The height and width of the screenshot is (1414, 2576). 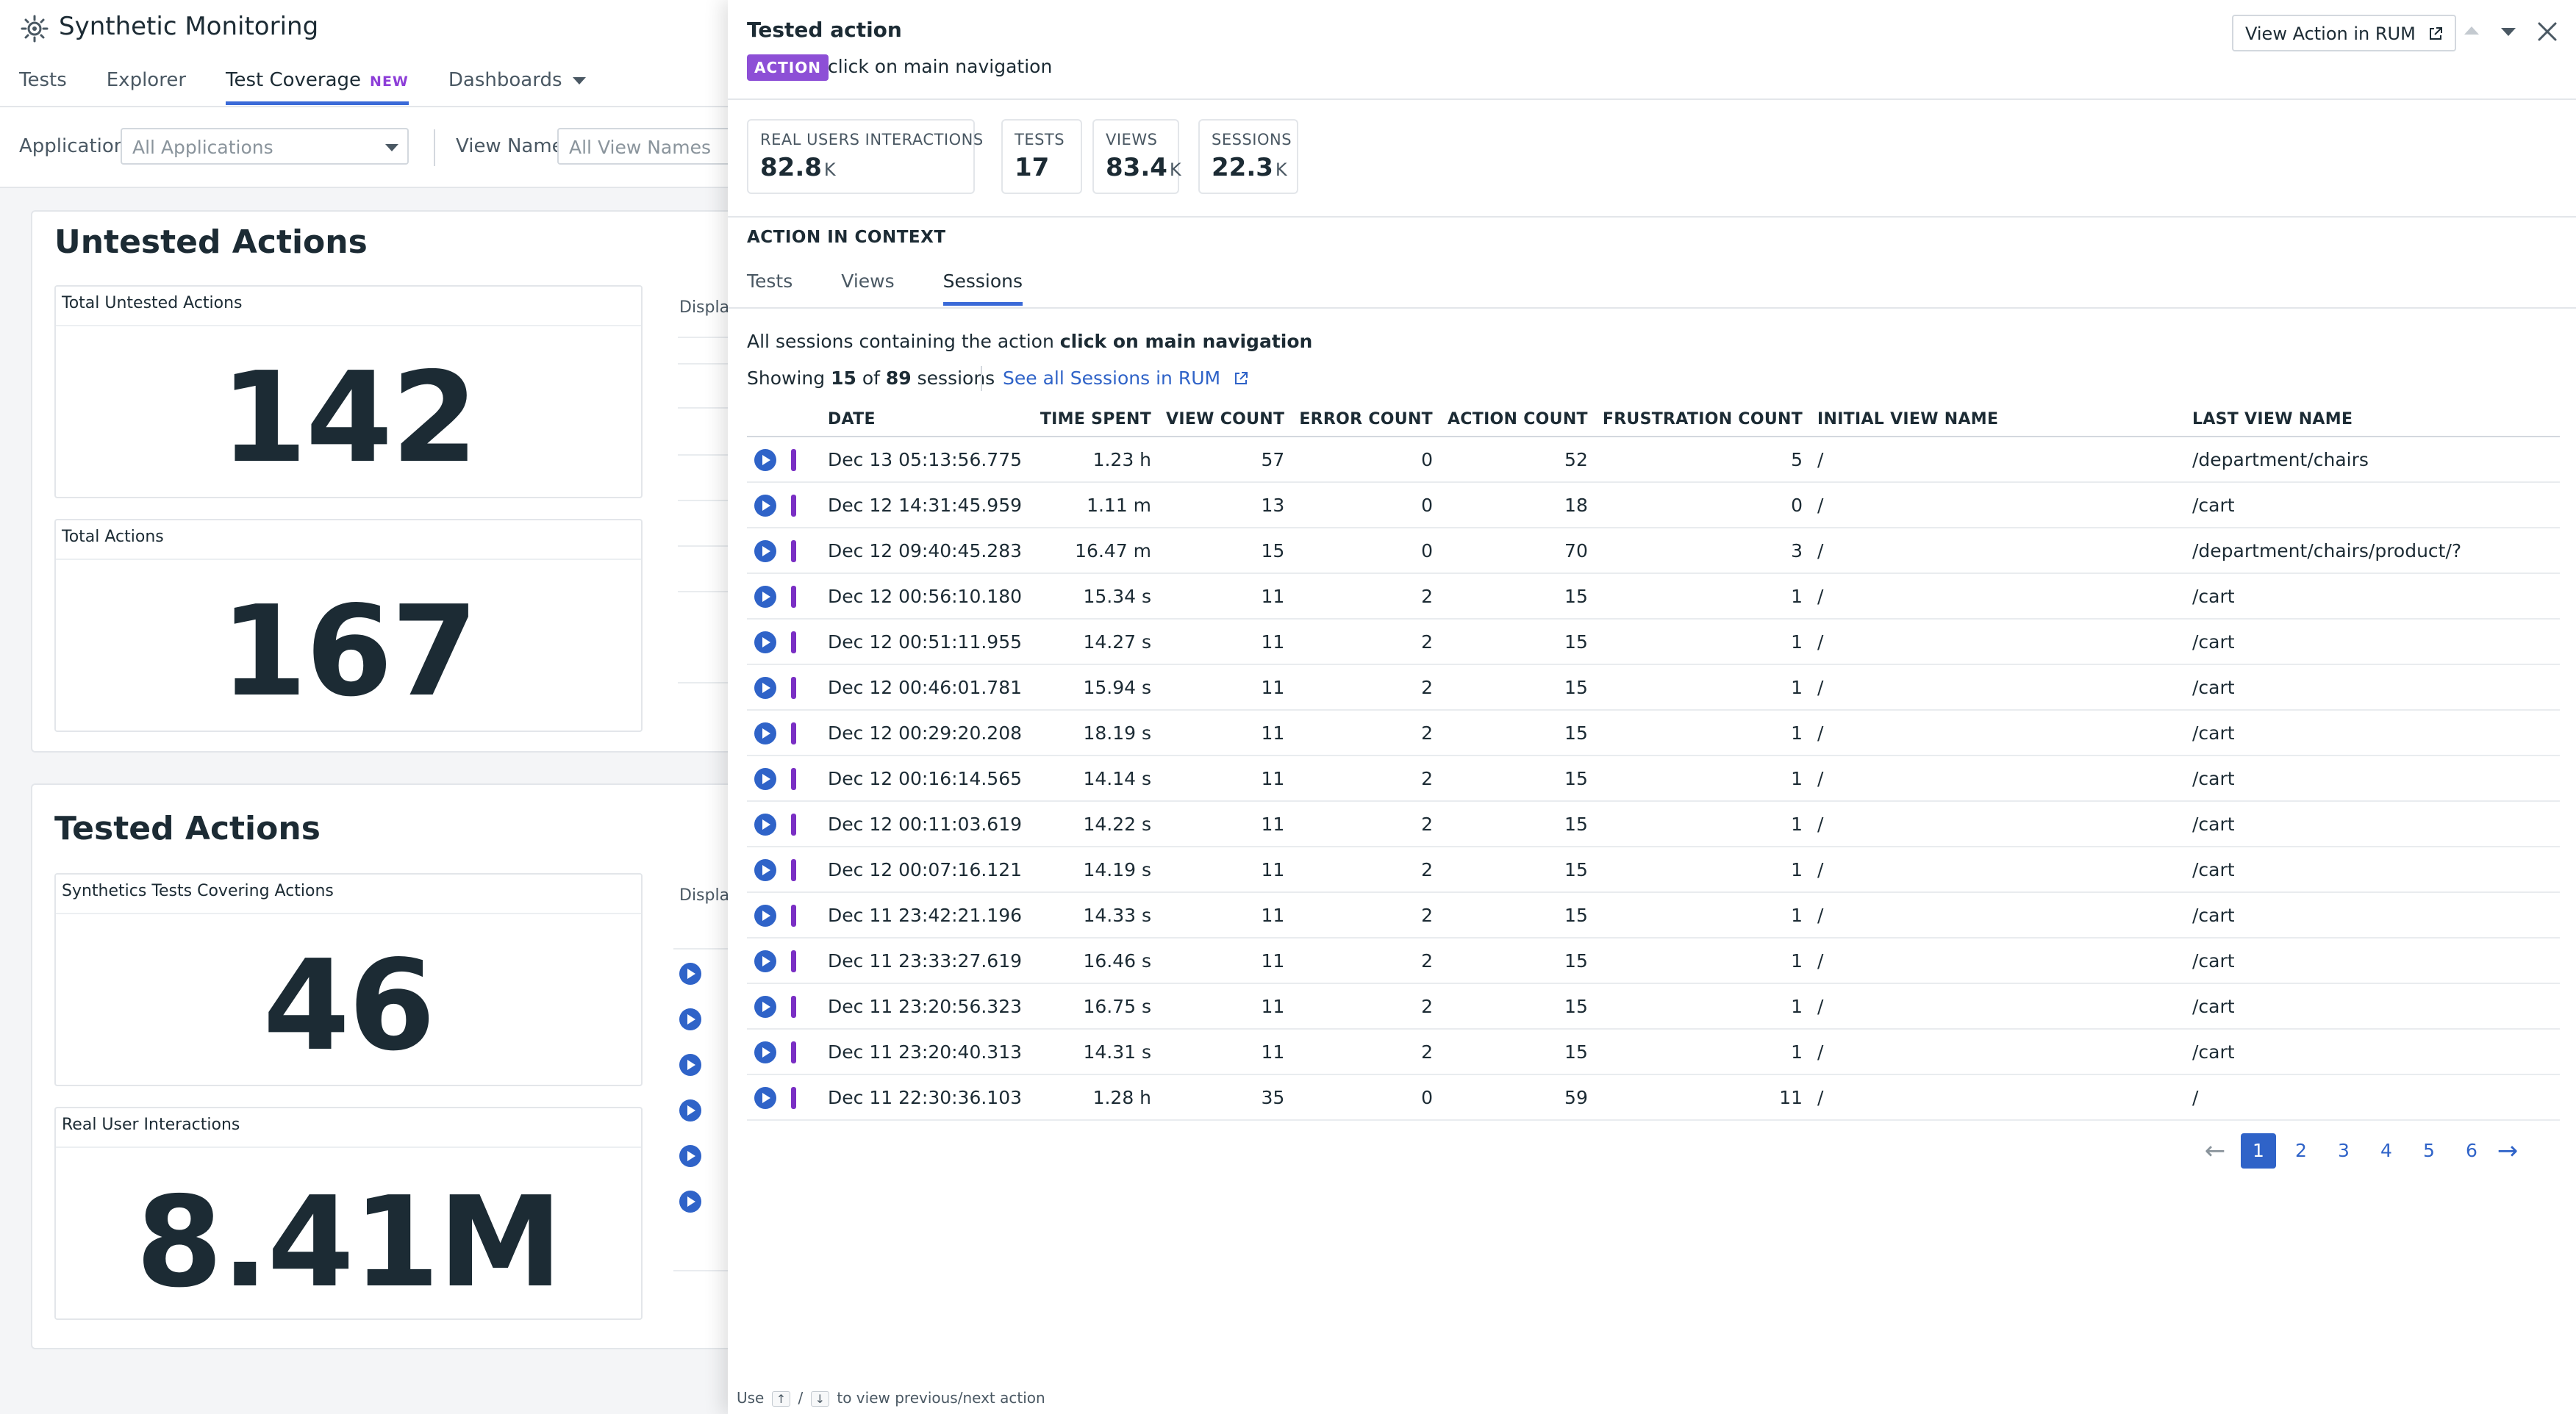 I want to click on table-row: Dec 11 23:20:40.313 14.31 s 11 2 15 1//cart, so click(x=1654, y=1052).